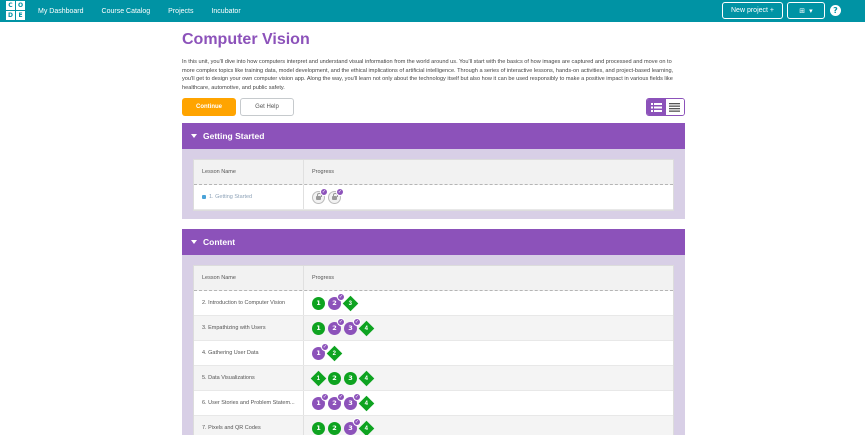 The height and width of the screenshot is (435, 865). I want to click on section-title: Content, so click(219, 242).